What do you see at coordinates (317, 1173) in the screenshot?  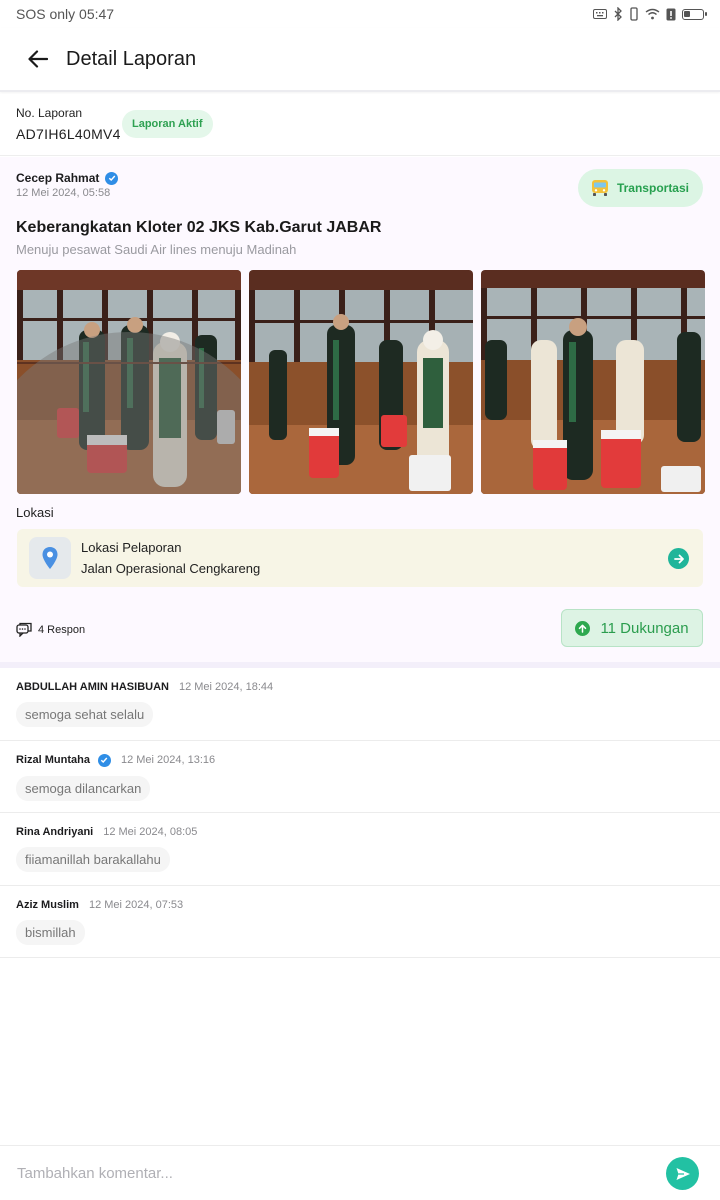 I see `comment-input` at bounding box center [317, 1173].